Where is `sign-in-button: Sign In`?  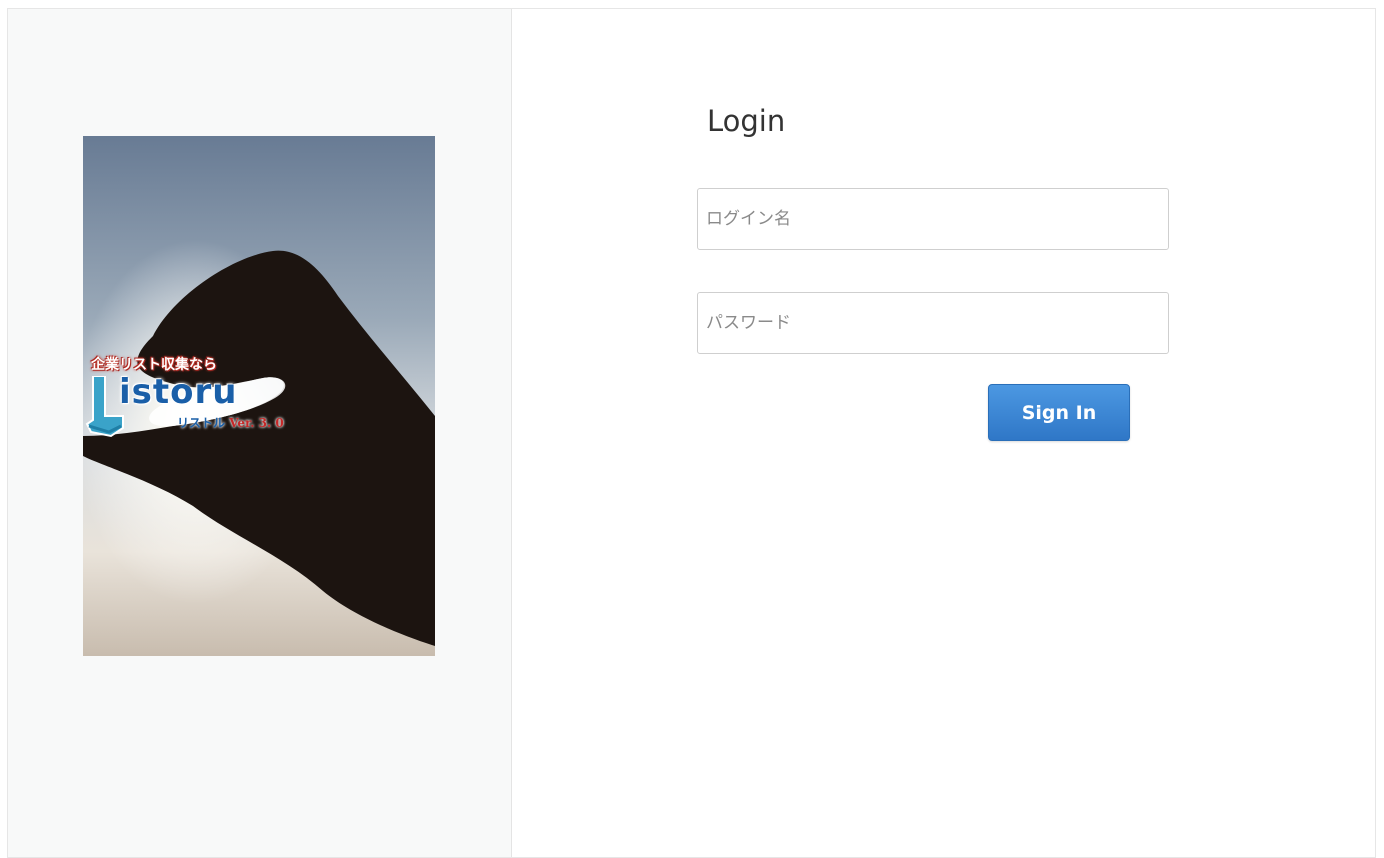 sign-in-button: Sign In is located at coordinates (1059, 412).